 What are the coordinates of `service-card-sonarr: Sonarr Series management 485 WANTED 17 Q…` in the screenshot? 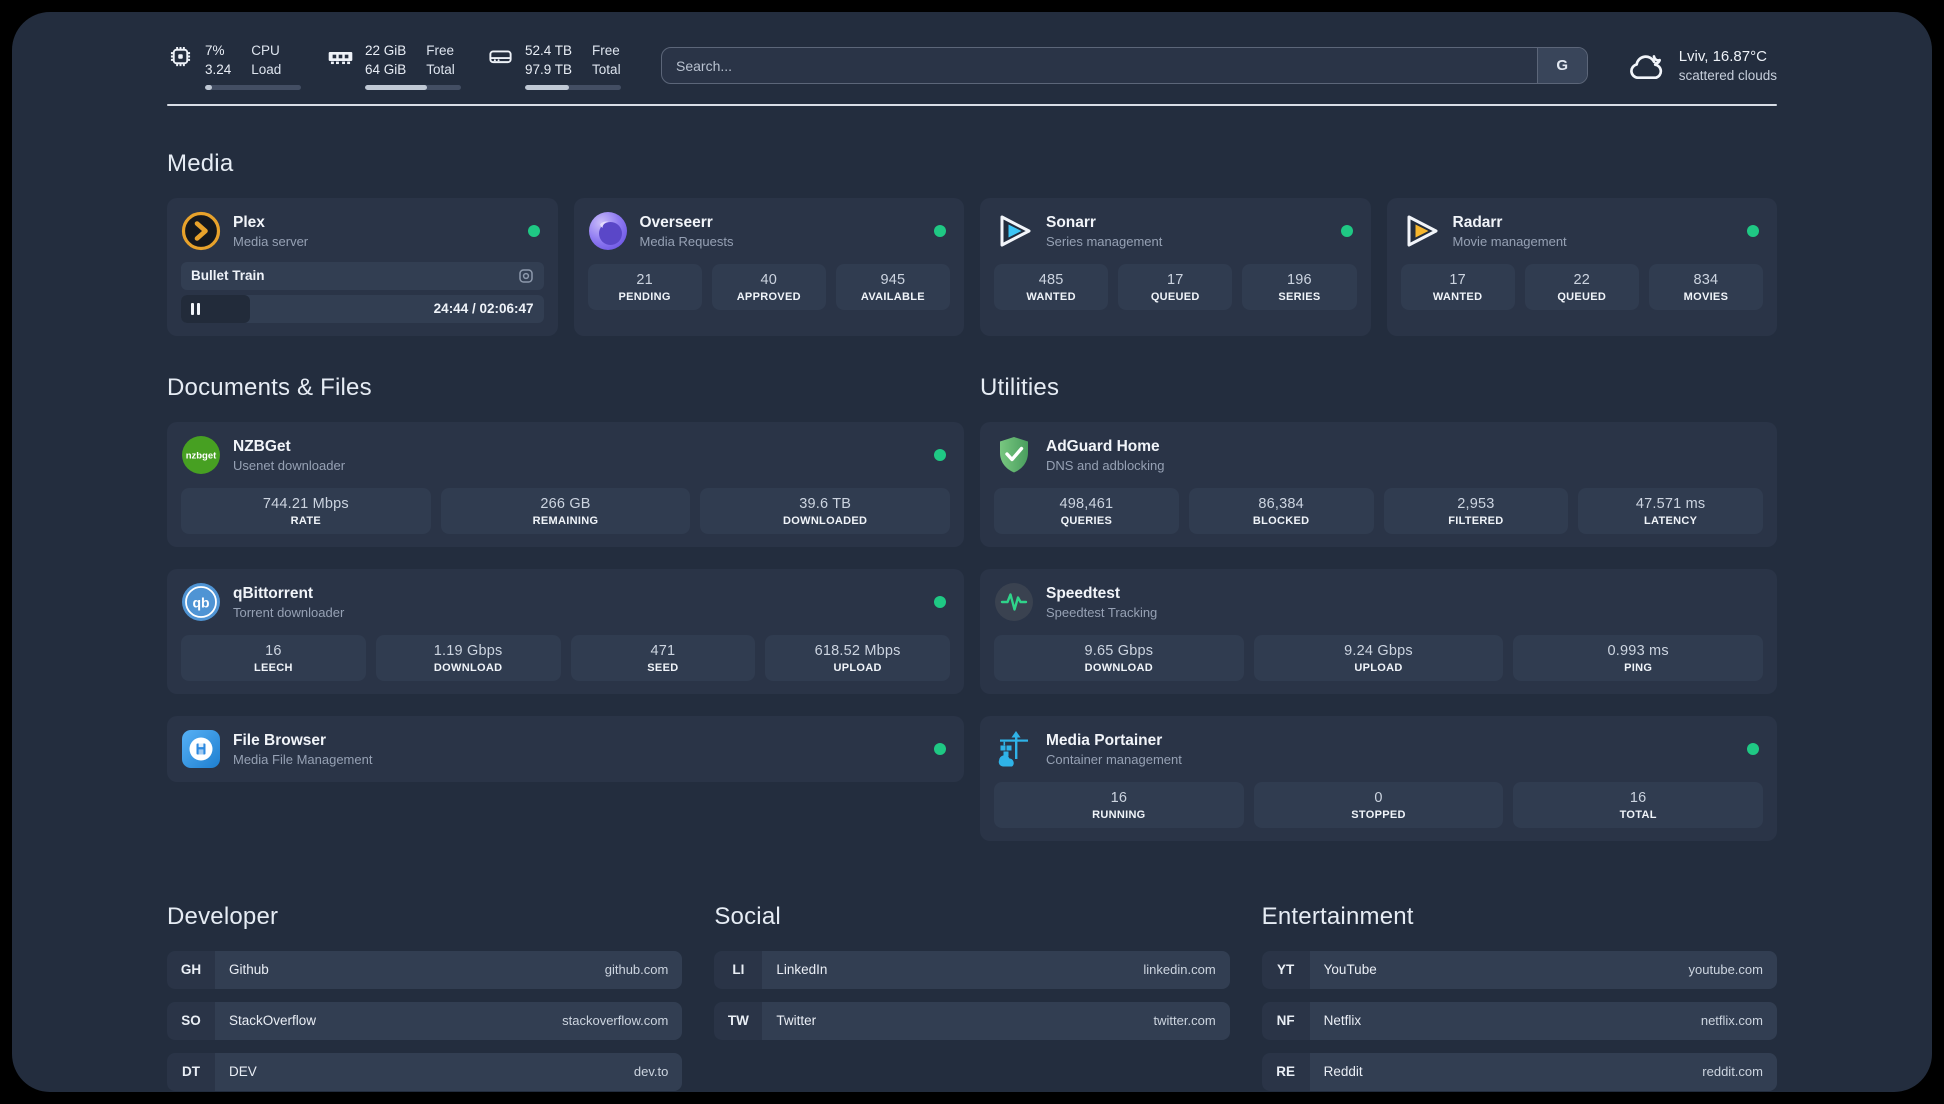 It's located at (1175, 266).